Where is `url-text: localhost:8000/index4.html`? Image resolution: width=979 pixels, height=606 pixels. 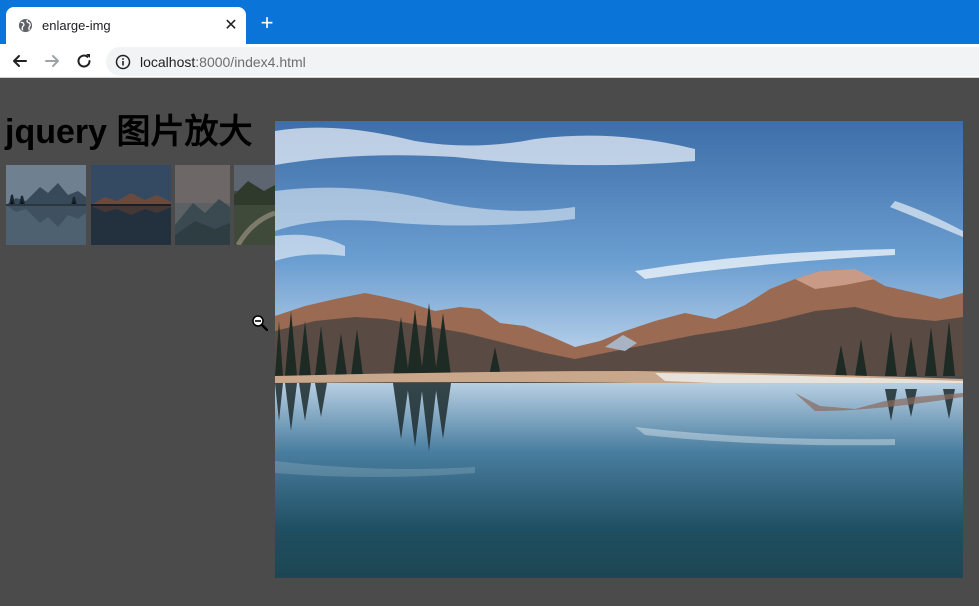 url-text: localhost:8000/index4.html is located at coordinates (223, 62).